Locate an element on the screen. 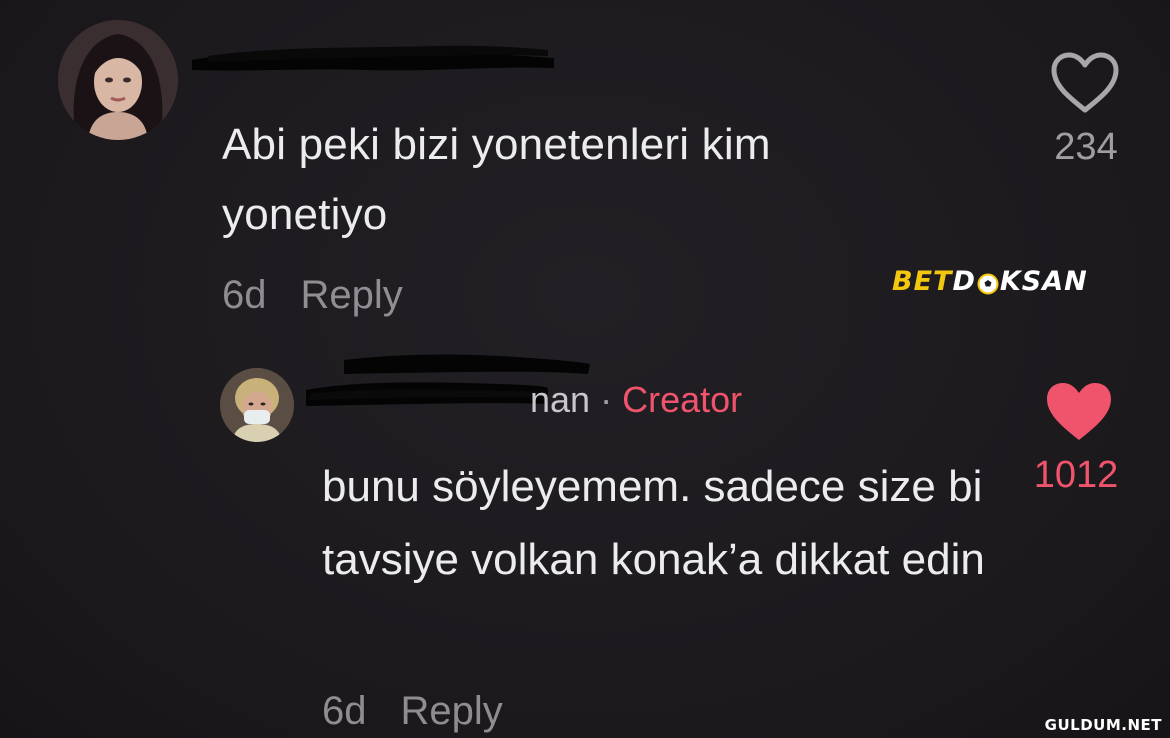 This screenshot has height=738, width=1170. reply-meta: 6d Reply is located at coordinates (412, 711).